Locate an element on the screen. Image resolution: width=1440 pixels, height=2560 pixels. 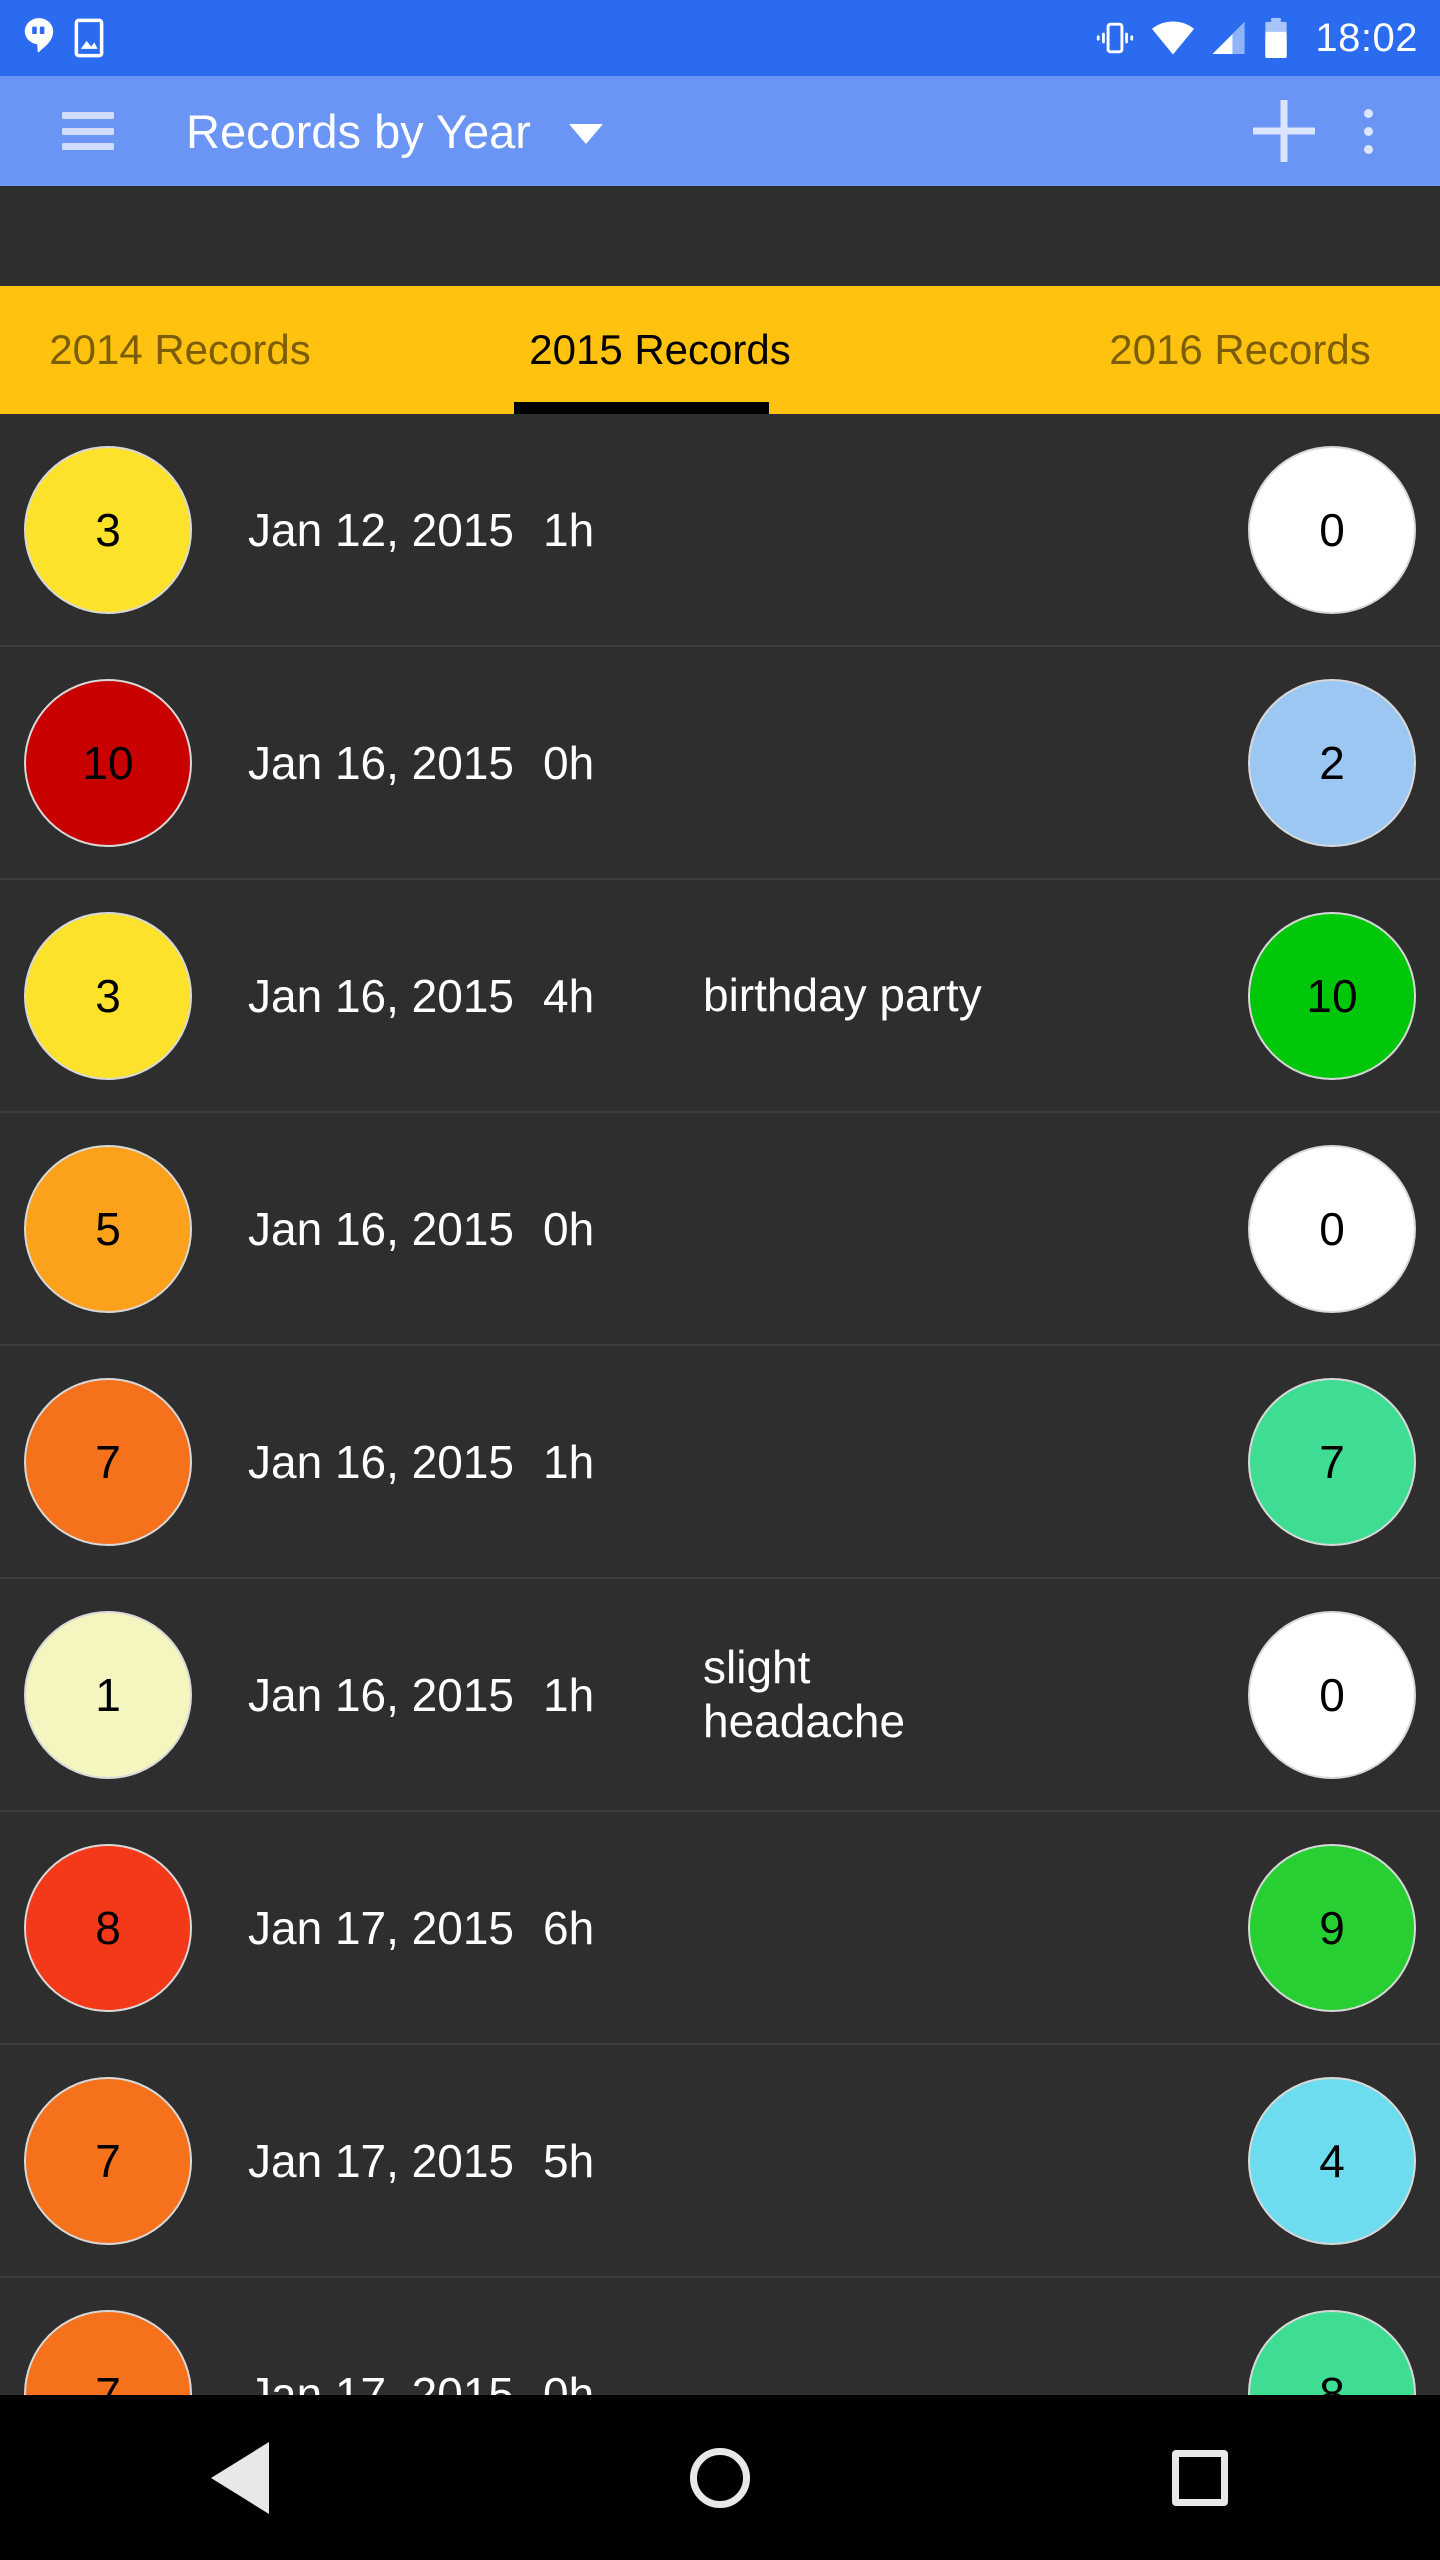
table-row: 1 Jan 16, 2015 1h slight headache 0 is located at coordinates (720, 1695).